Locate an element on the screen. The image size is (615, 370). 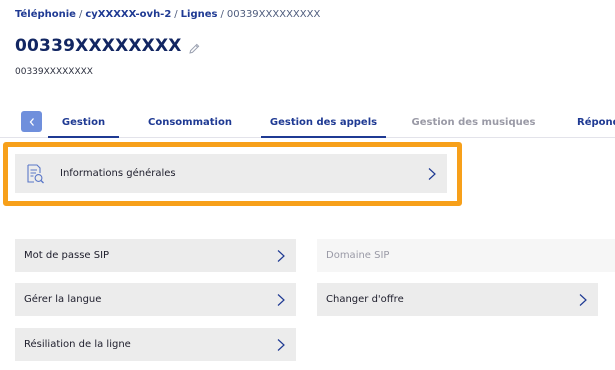
tab-gestion-des-appels: Gestion des appels is located at coordinates (323, 123).